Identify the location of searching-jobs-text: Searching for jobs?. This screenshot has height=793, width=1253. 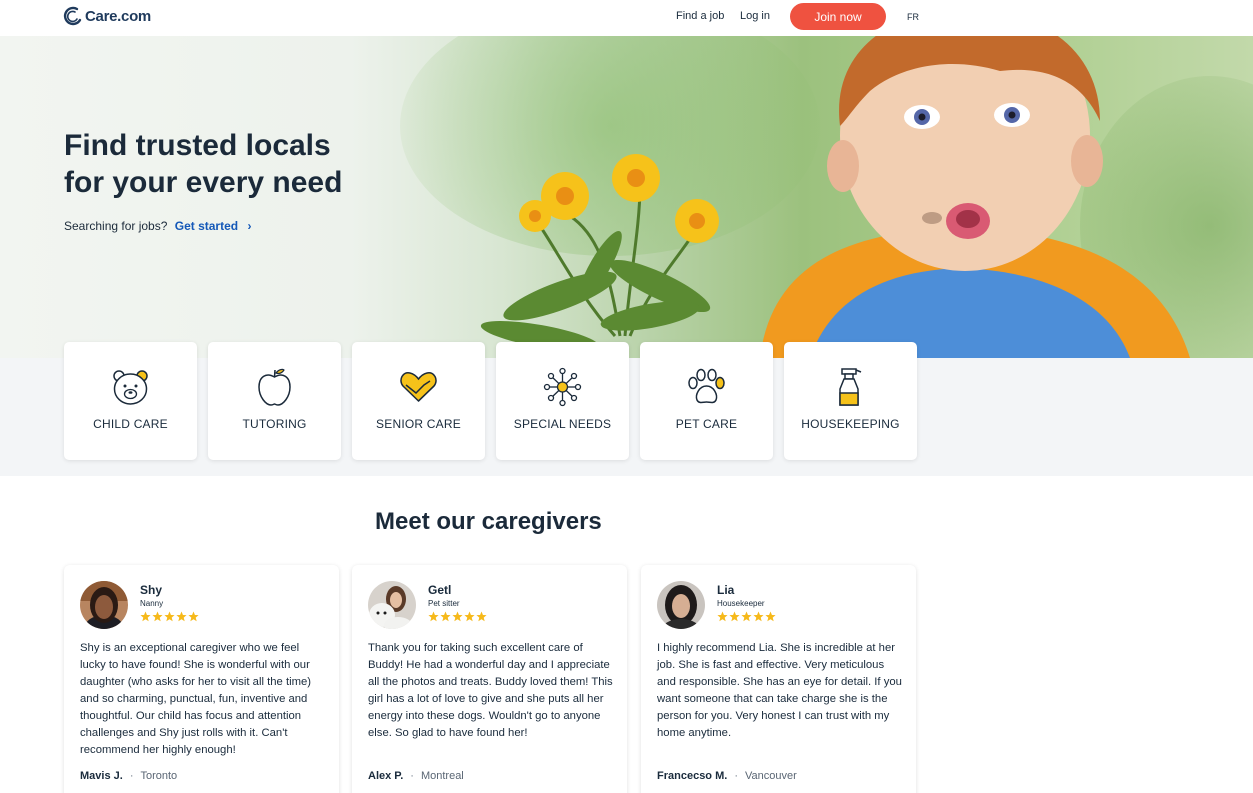
(116, 226).